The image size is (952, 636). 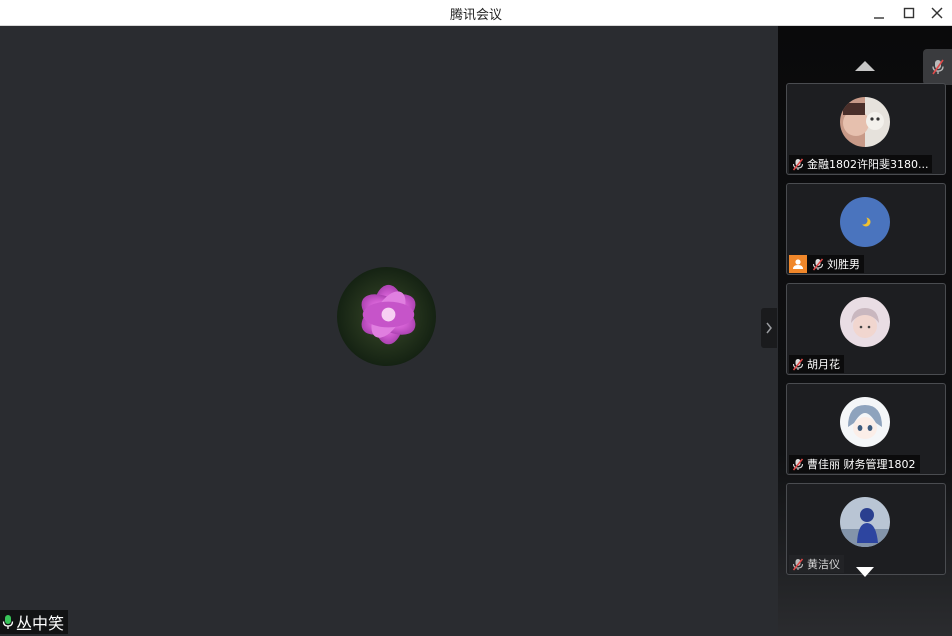 I want to click on chevron-right-icon, so click(x=769, y=328).